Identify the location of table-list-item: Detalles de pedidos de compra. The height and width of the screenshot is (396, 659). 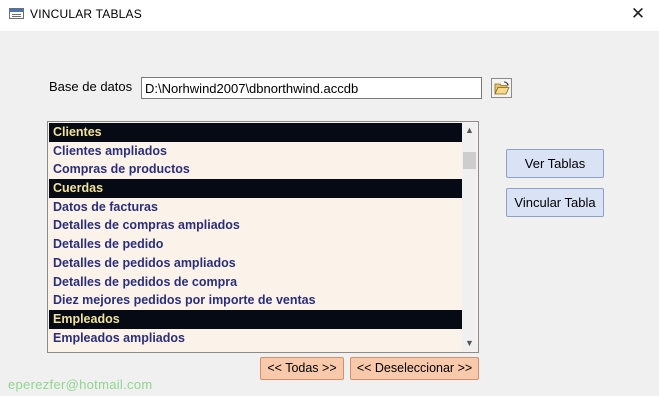
(256, 282).